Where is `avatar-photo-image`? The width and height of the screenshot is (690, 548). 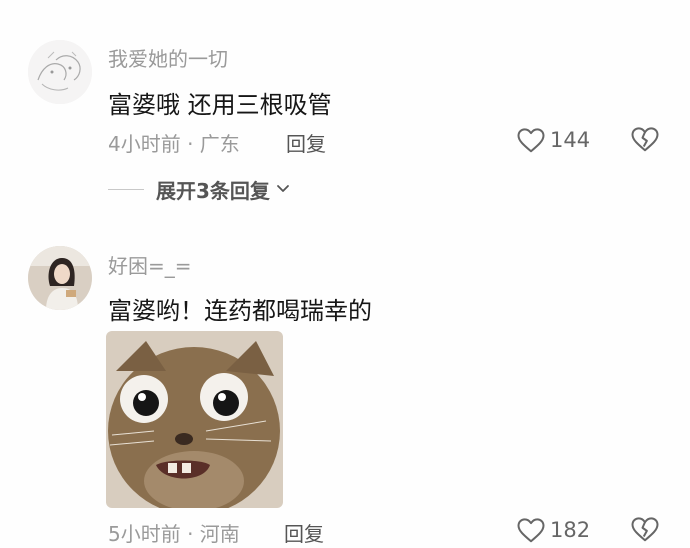
avatar-photo-image is located at coordinates (60, 278).